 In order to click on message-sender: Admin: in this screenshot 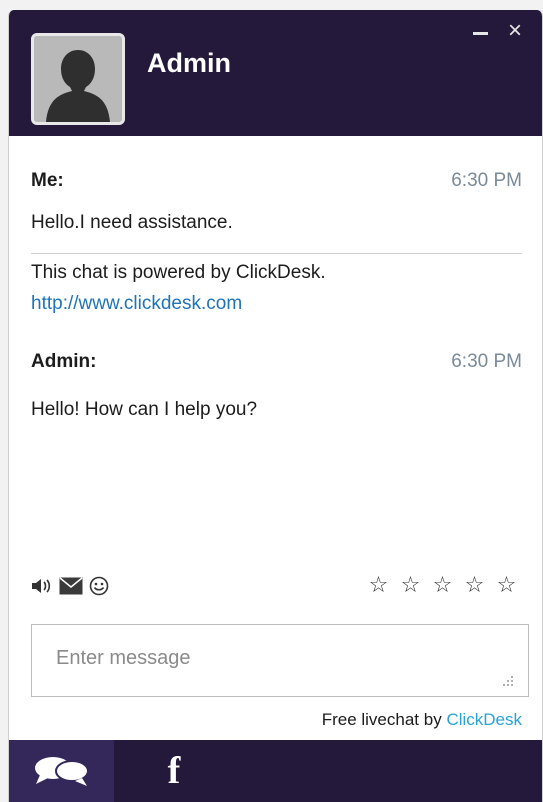, I will do `click(64, 361)`.